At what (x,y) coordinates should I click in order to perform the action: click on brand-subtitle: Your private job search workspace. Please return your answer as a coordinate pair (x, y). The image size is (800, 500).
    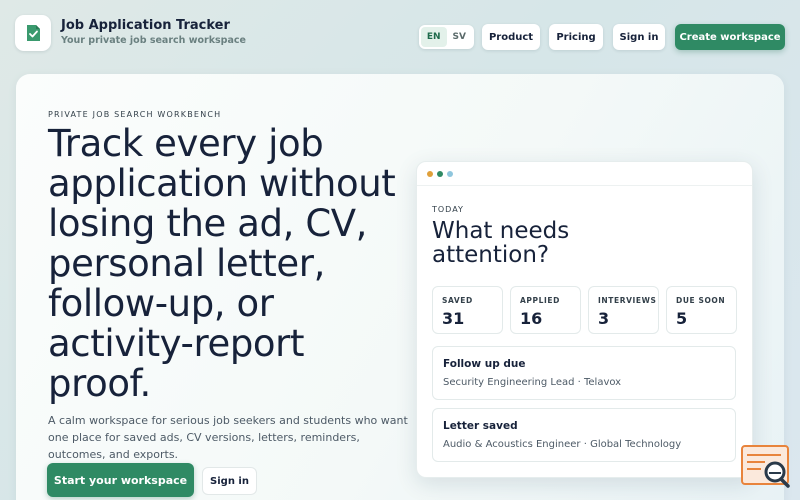
    Looking at the image, I should click on (153, 40).